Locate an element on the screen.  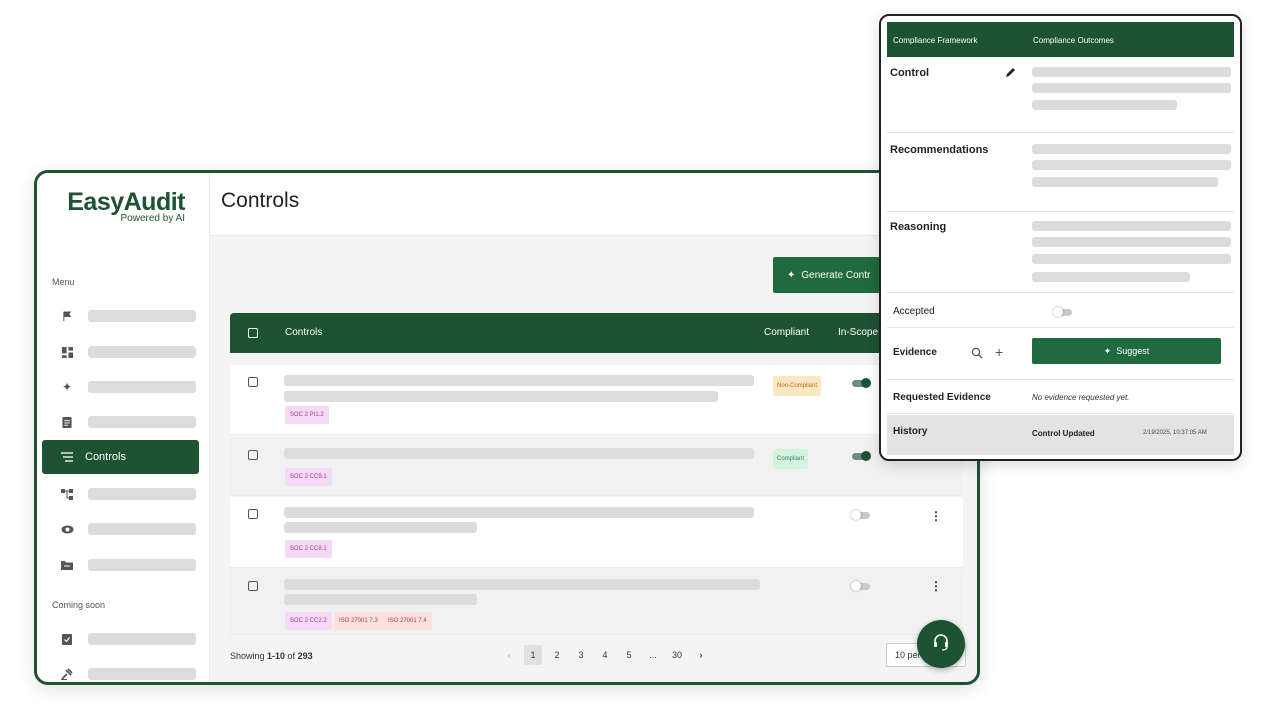
table-row: SOC 2 PI1.2 Non-Compliant is located at coordinates (596, 400).